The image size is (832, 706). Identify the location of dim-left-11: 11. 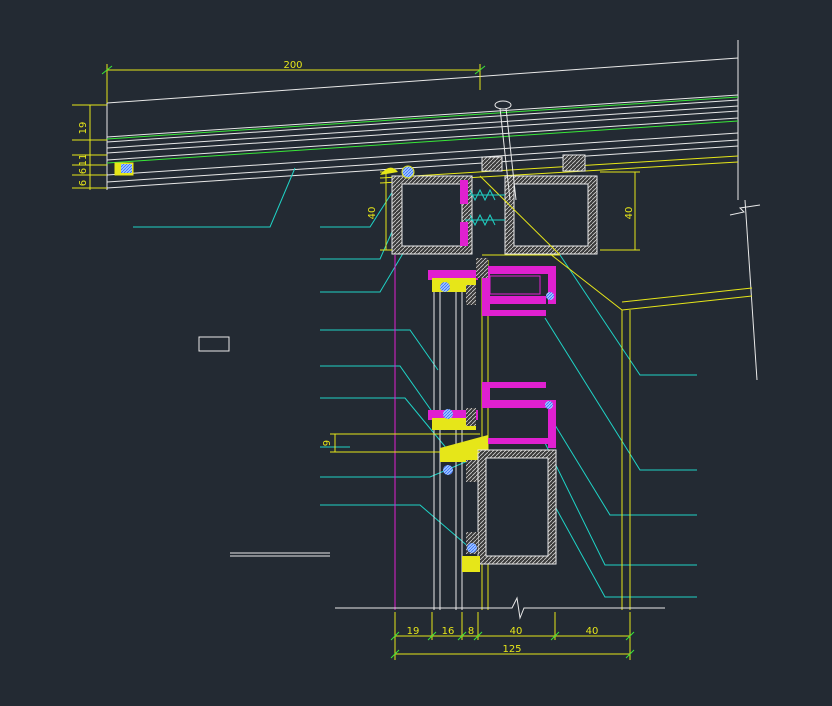
(83, 160).